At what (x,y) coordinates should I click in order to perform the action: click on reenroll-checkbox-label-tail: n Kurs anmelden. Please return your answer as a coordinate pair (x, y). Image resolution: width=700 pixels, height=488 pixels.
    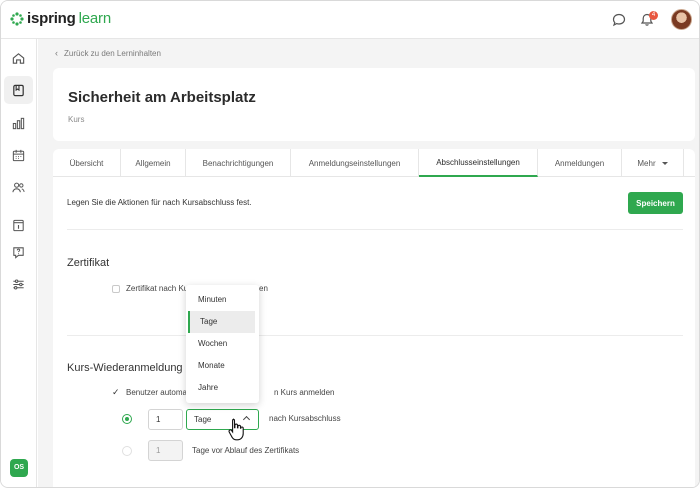
    Looking at the image, I should click on (304, 392).